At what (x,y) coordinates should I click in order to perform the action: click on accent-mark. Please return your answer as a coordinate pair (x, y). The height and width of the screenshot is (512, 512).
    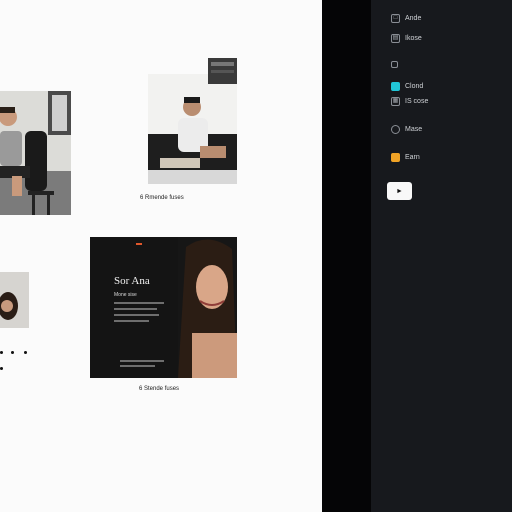
    Looking at the image, I should click on (139, 244).